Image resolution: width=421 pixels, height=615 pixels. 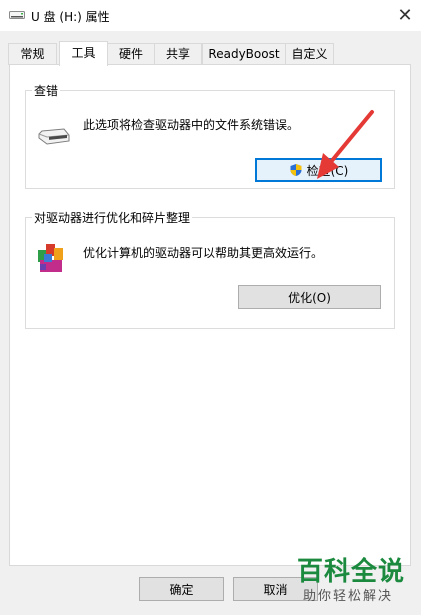 I want to click on tab-customize: 自定义, so click(x=309, y=54).